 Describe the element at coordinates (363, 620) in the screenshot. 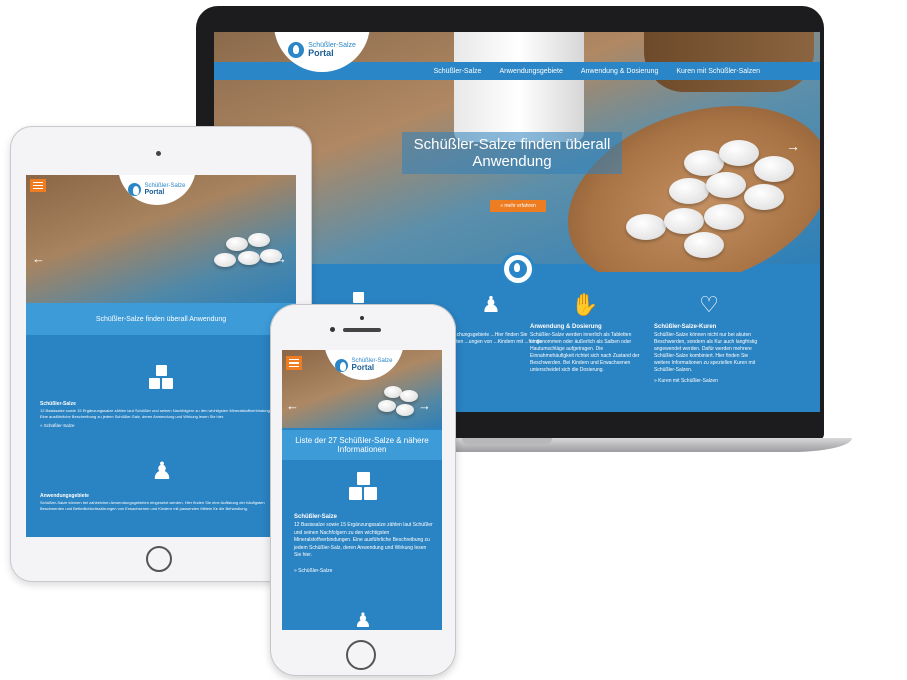

I see `person-icon: ♟` at that location.